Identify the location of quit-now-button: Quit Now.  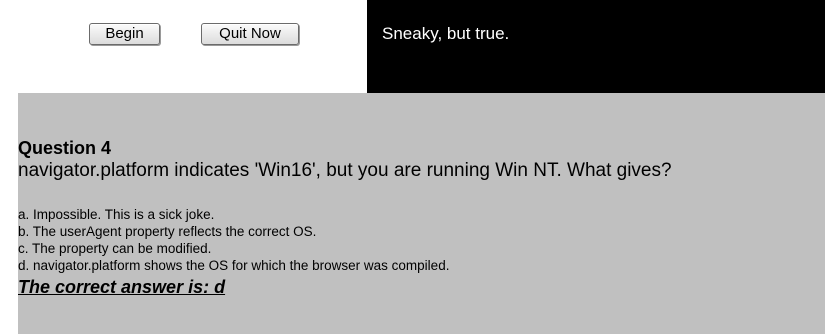
(250, 34).